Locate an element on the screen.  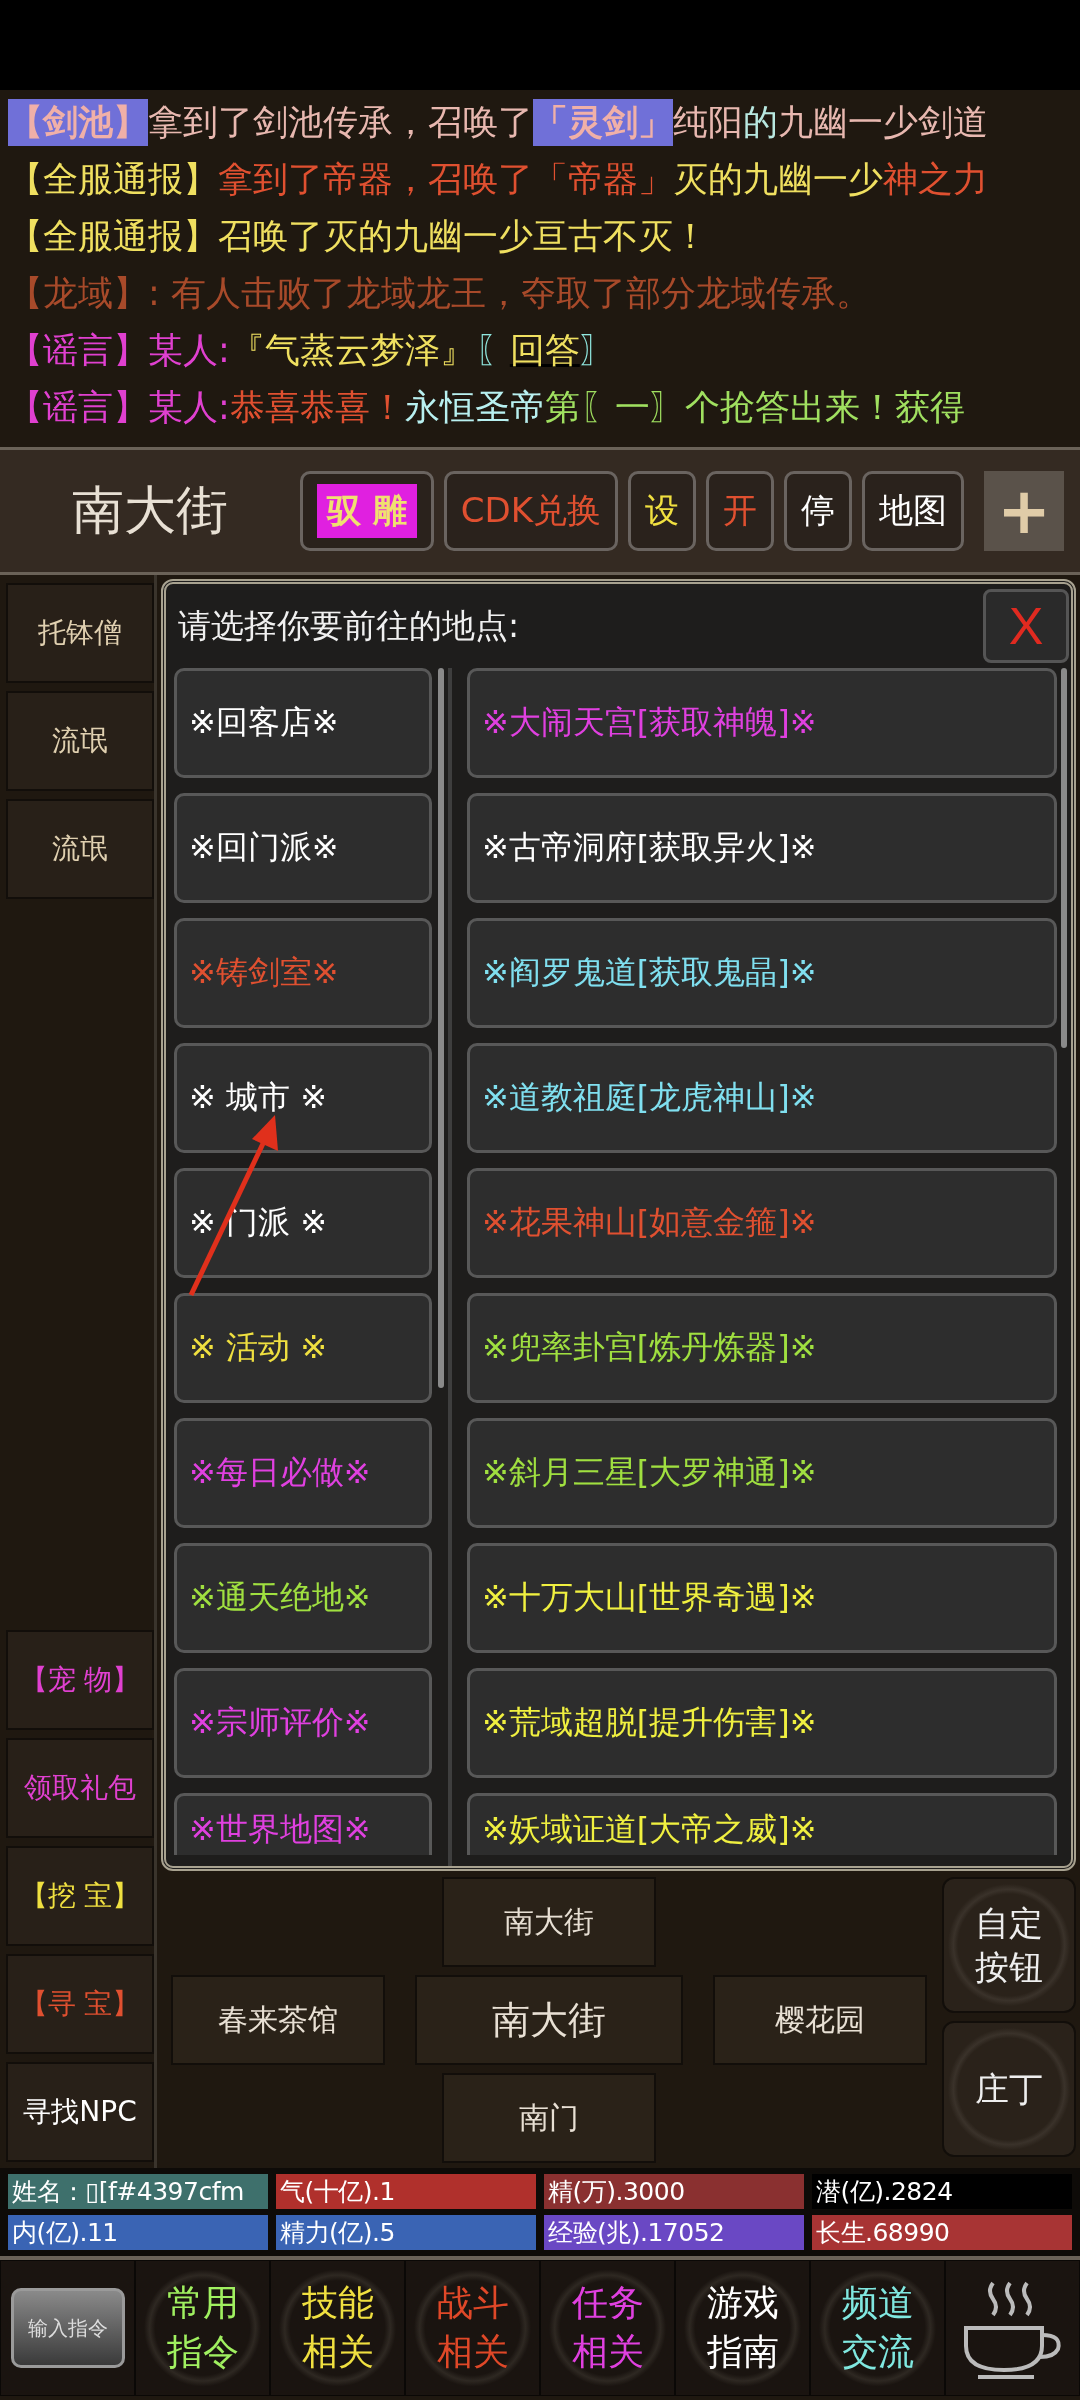
action-button: 【寻 宝】 is located at coordinates (80, 2004).